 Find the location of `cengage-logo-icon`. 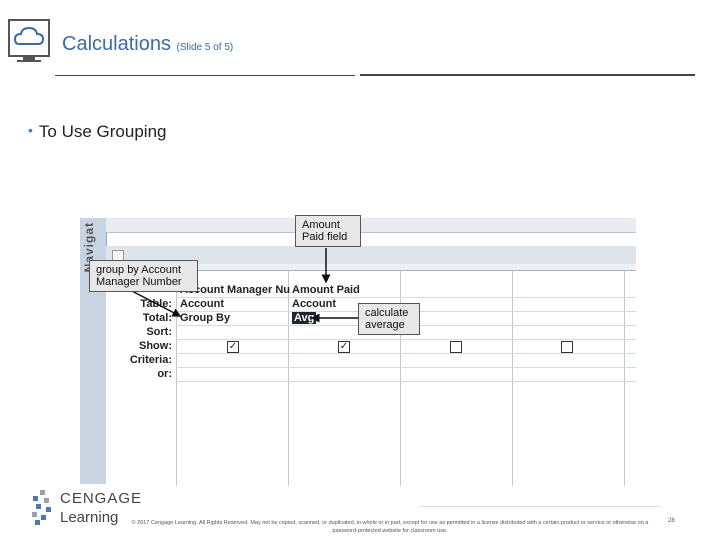

cengage-logo-icon is located at coordinates (43, 510).